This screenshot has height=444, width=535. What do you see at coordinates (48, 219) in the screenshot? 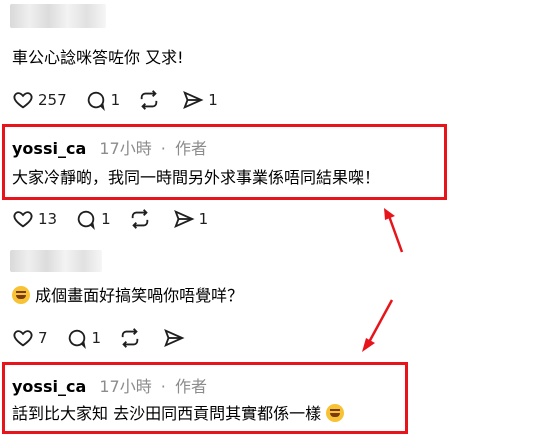
I see `like-count: 13` at bounding box center [48, 219].